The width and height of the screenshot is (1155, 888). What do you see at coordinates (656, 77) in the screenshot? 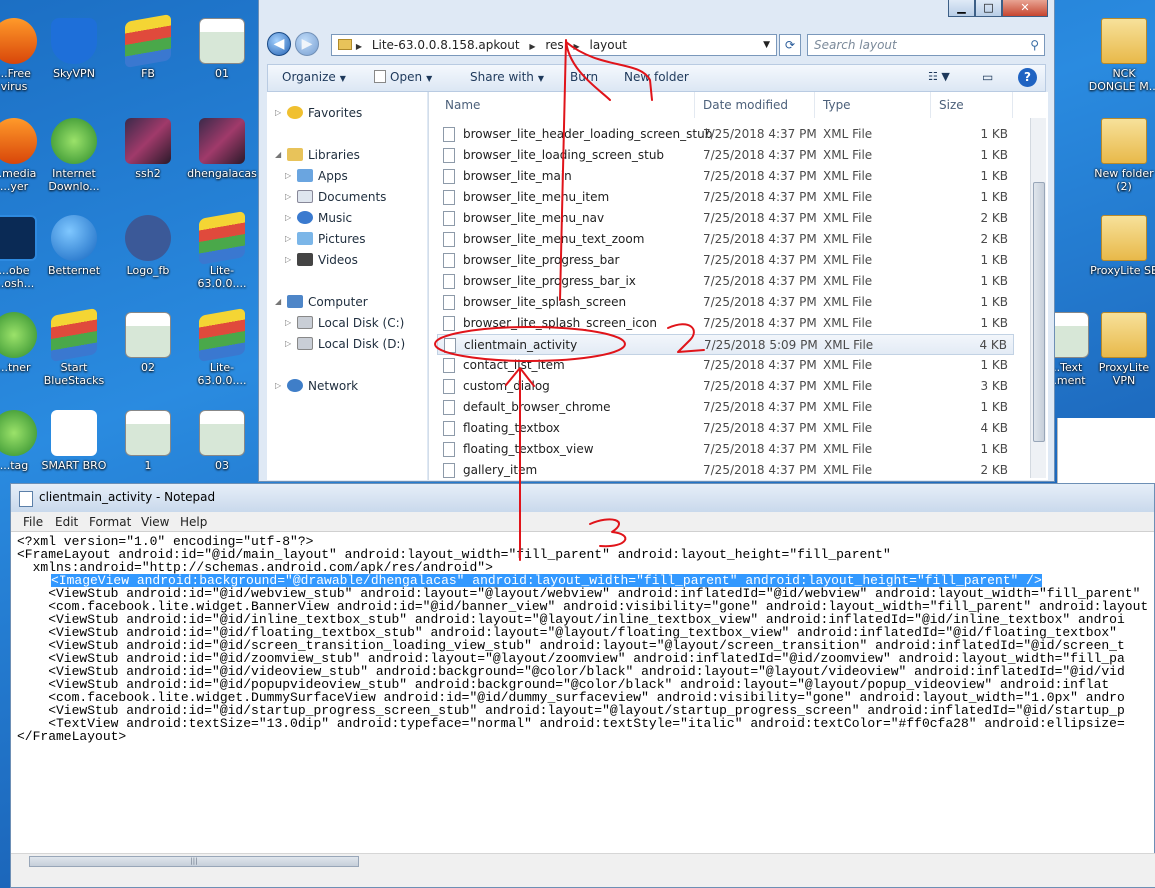
I see `new-folder-button: New folder` at bounding box center [656, 77].